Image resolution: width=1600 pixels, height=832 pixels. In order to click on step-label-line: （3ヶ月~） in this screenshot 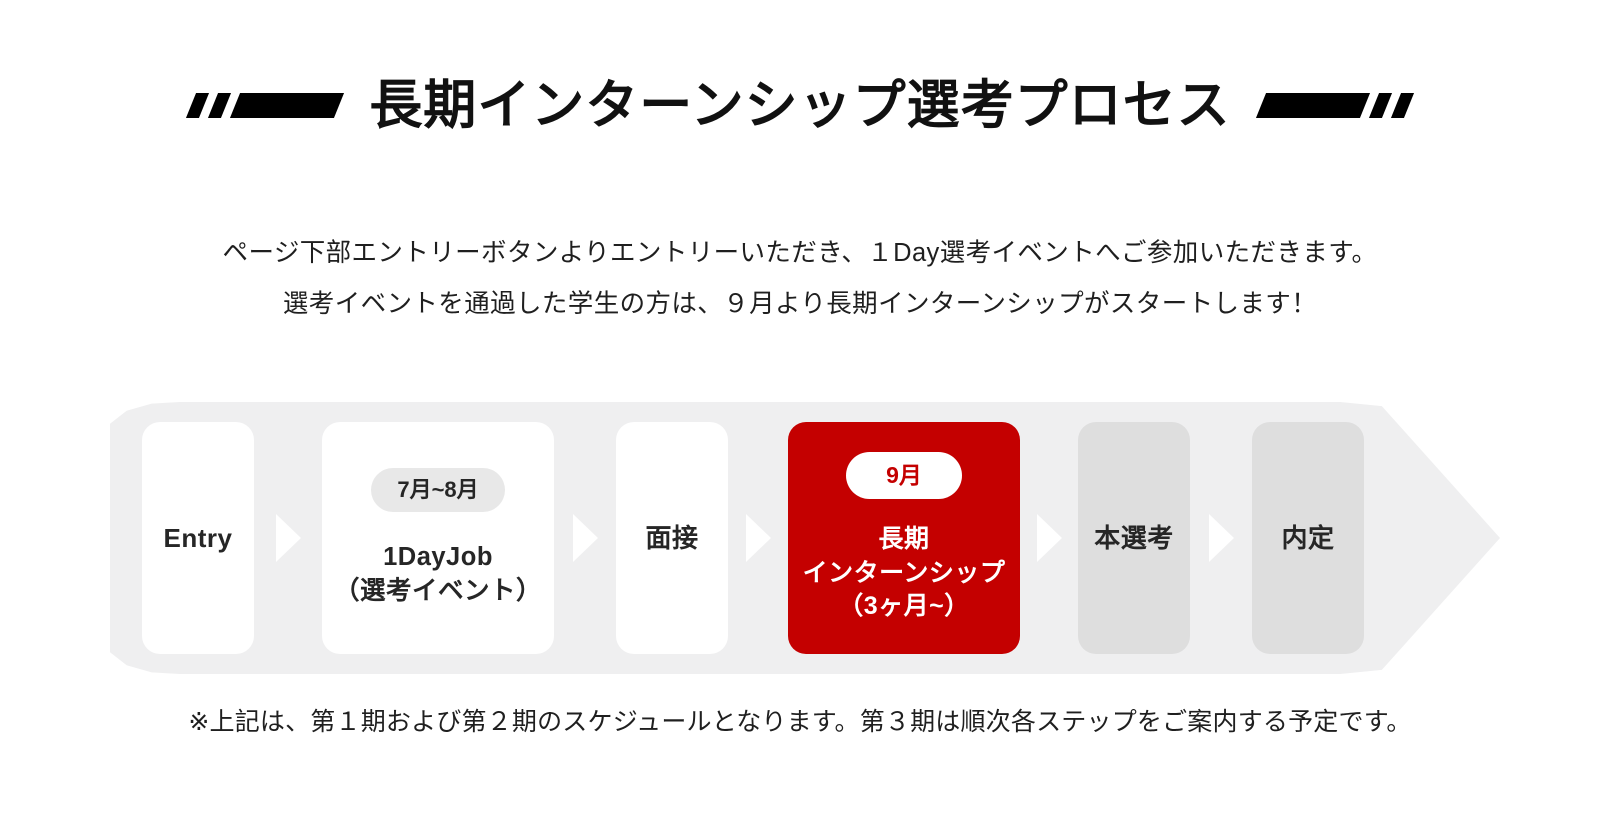, I will do `click(904, 606)`.